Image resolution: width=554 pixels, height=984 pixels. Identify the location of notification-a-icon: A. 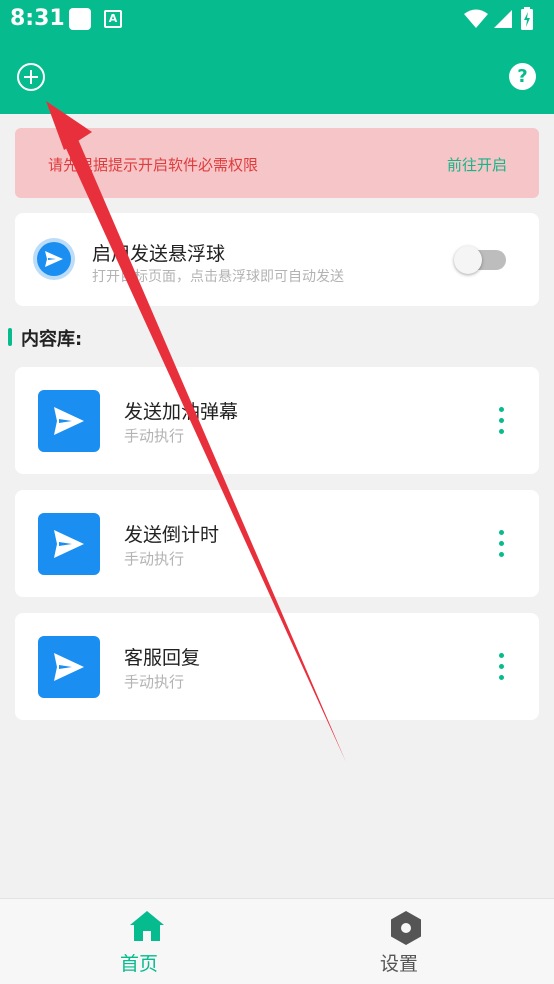
(113, 19).